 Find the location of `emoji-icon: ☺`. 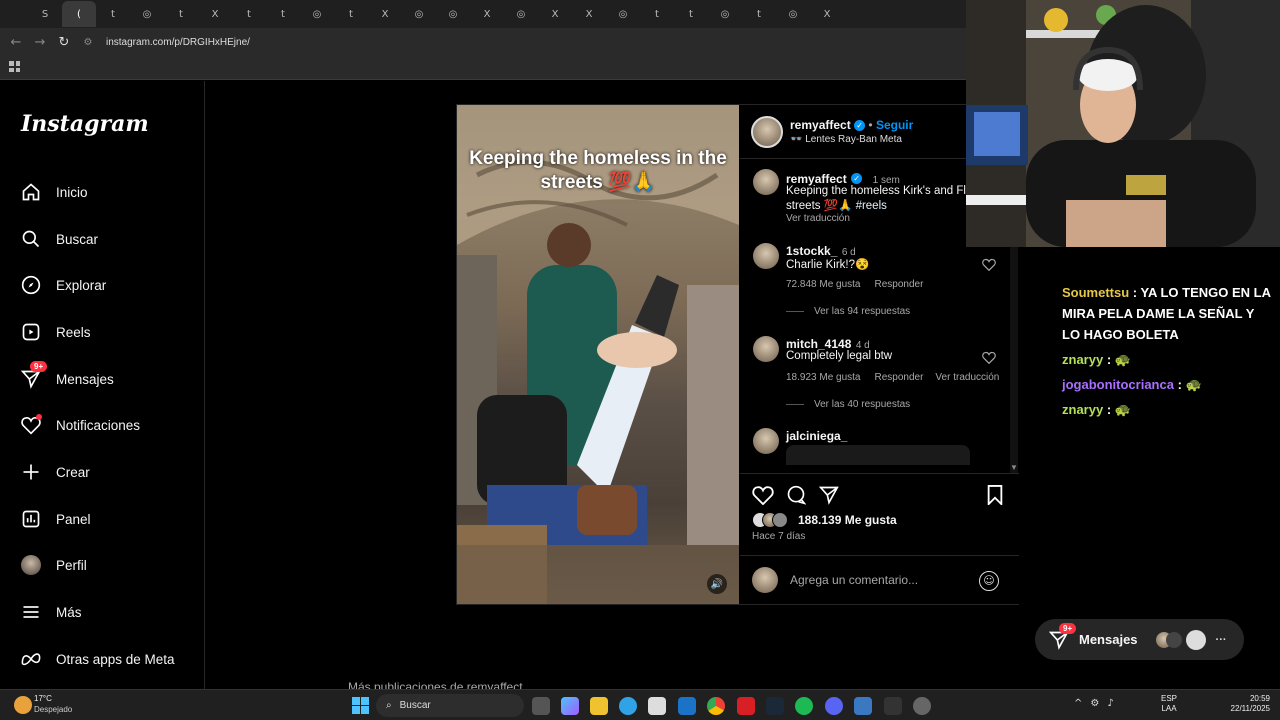

emoji-icon: ☺ is located at coordinates (989, 581).